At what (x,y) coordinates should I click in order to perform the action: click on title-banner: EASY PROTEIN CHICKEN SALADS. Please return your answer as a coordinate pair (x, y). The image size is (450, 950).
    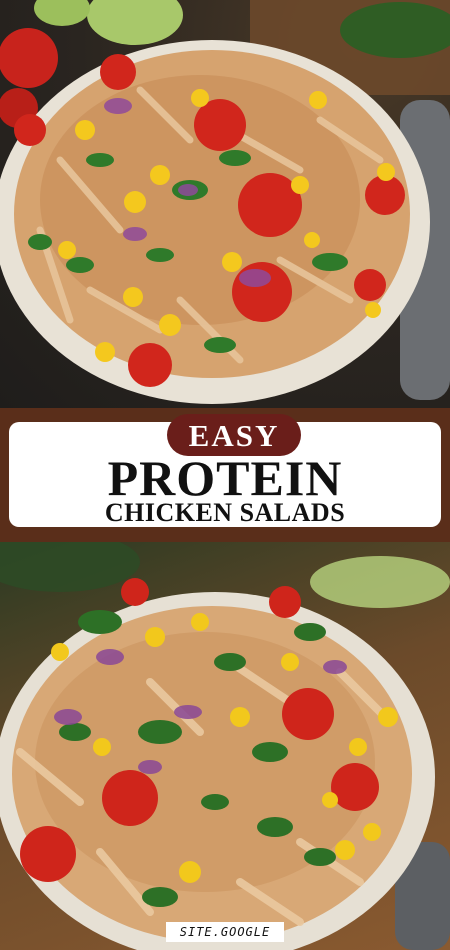
    Looking at the image, I should click on (225, 475).